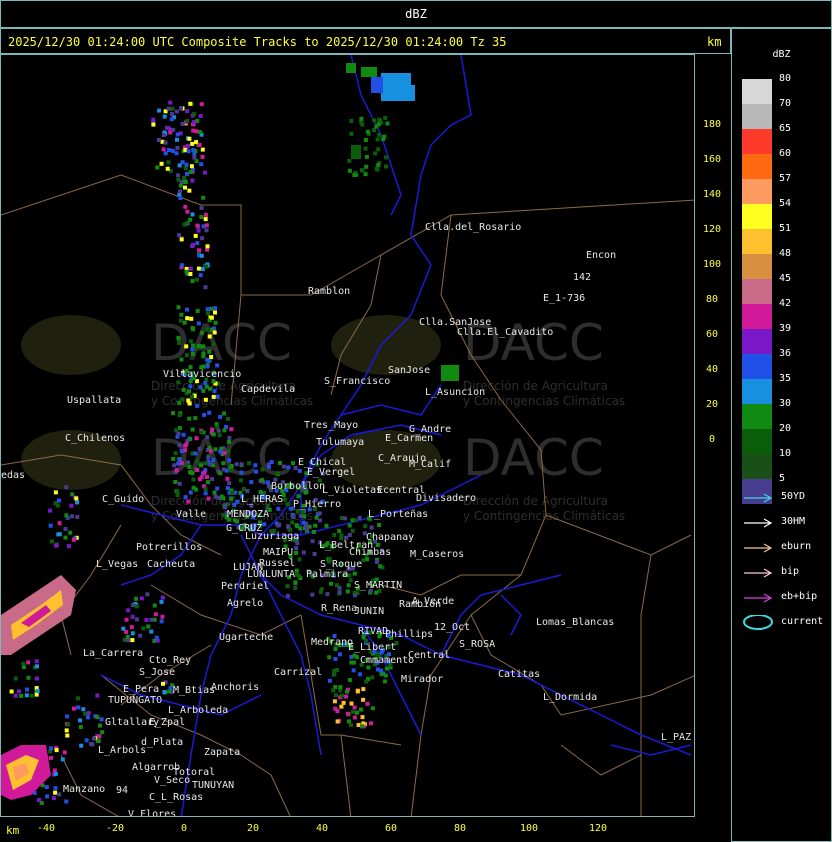 The image size is (832, 842). What do you see at coordinates (135, 700) in the screenshot?
I see `place-label: TUPUNGATO` at bounding box center [135, 700].